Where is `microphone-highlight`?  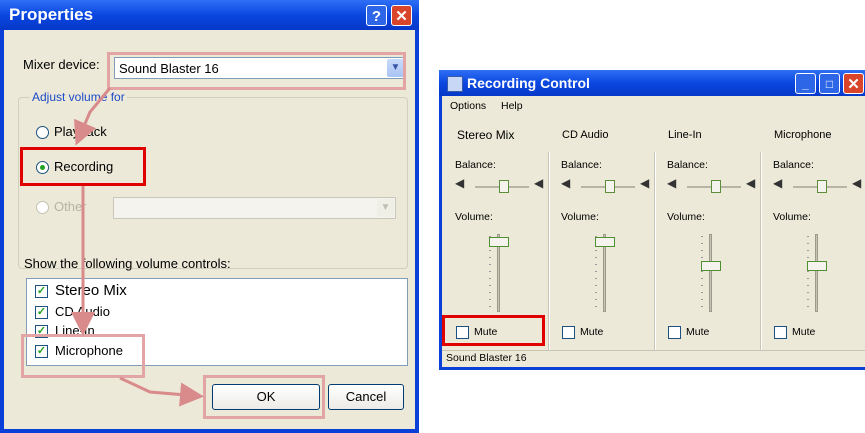 microphone-highlight is located at coordinates (83, 356).